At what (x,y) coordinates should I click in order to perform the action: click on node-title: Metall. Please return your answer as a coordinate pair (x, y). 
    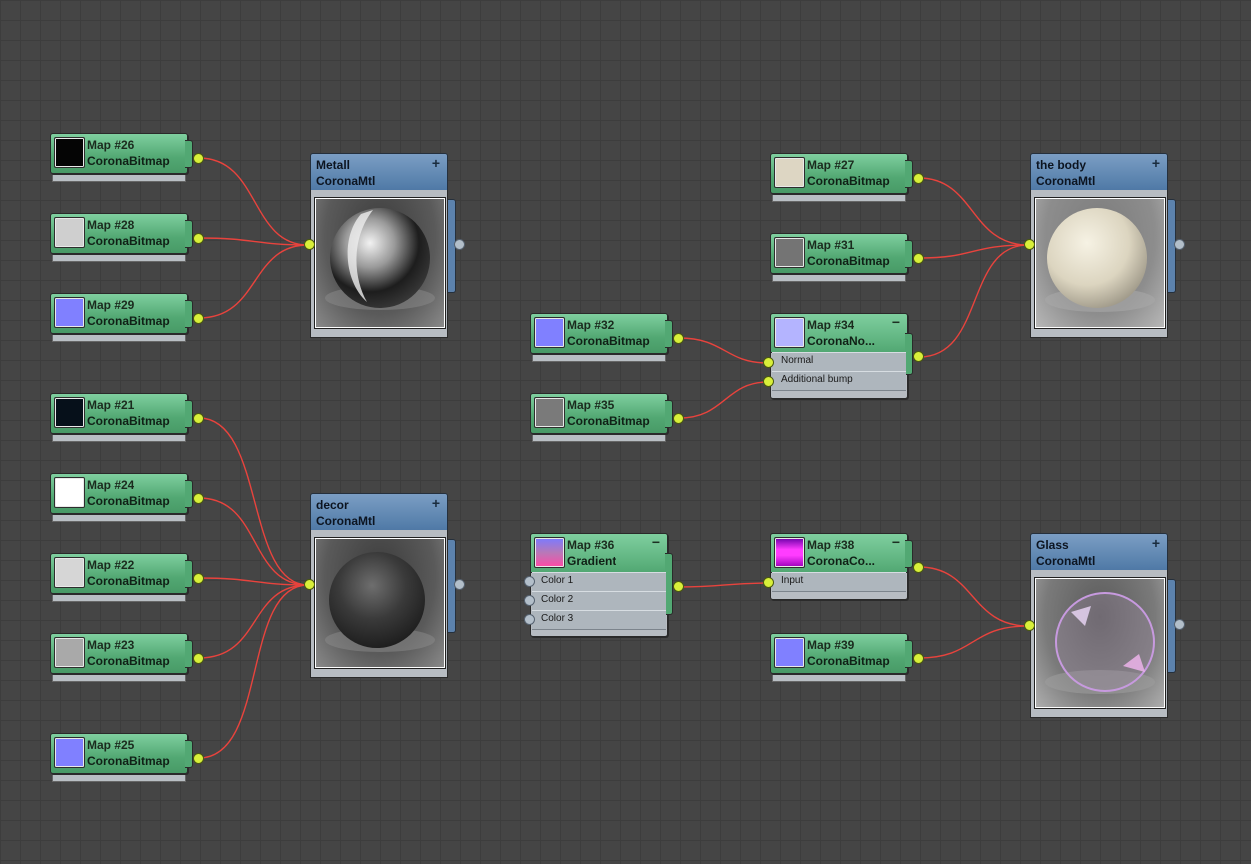
    Looking at the image, I should click on (333, 165).